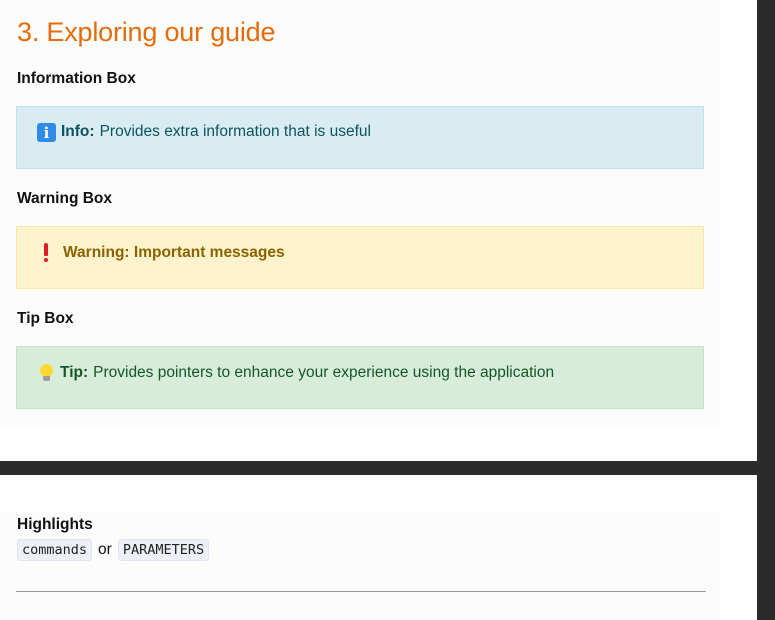 This screenshot has height=620, width=775. I want to click on highlights-heading: Highlights, so click(55, 524).